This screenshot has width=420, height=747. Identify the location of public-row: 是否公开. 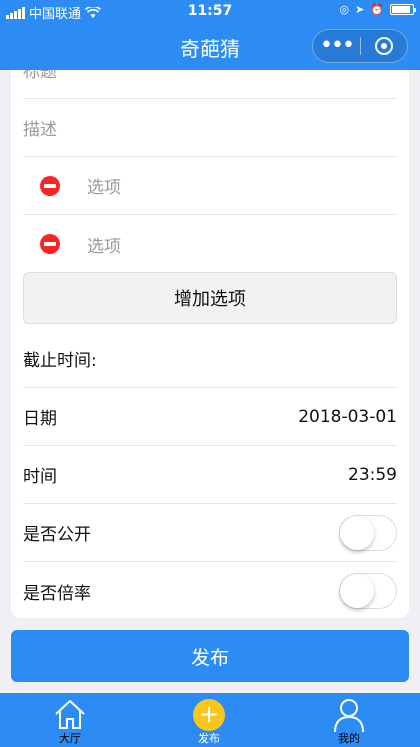
(210, 533).